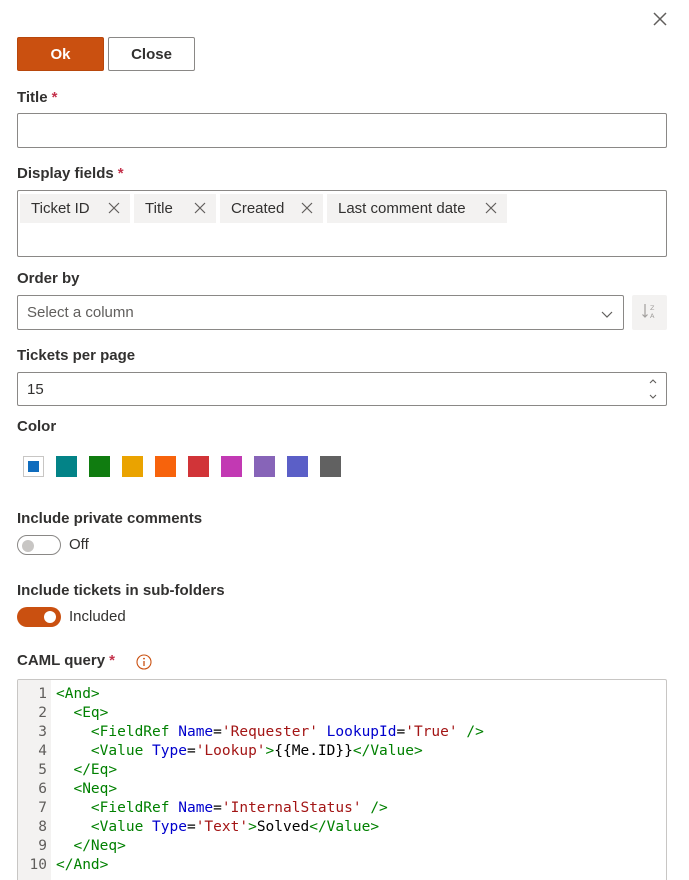 The width and height of the screenshot is (689, 880). What do you see at coordinates (235, 827) in the screenshot?
I see `code-text: <Value Type='Text'>Solved</Value>` at bounding box center [235, 827].